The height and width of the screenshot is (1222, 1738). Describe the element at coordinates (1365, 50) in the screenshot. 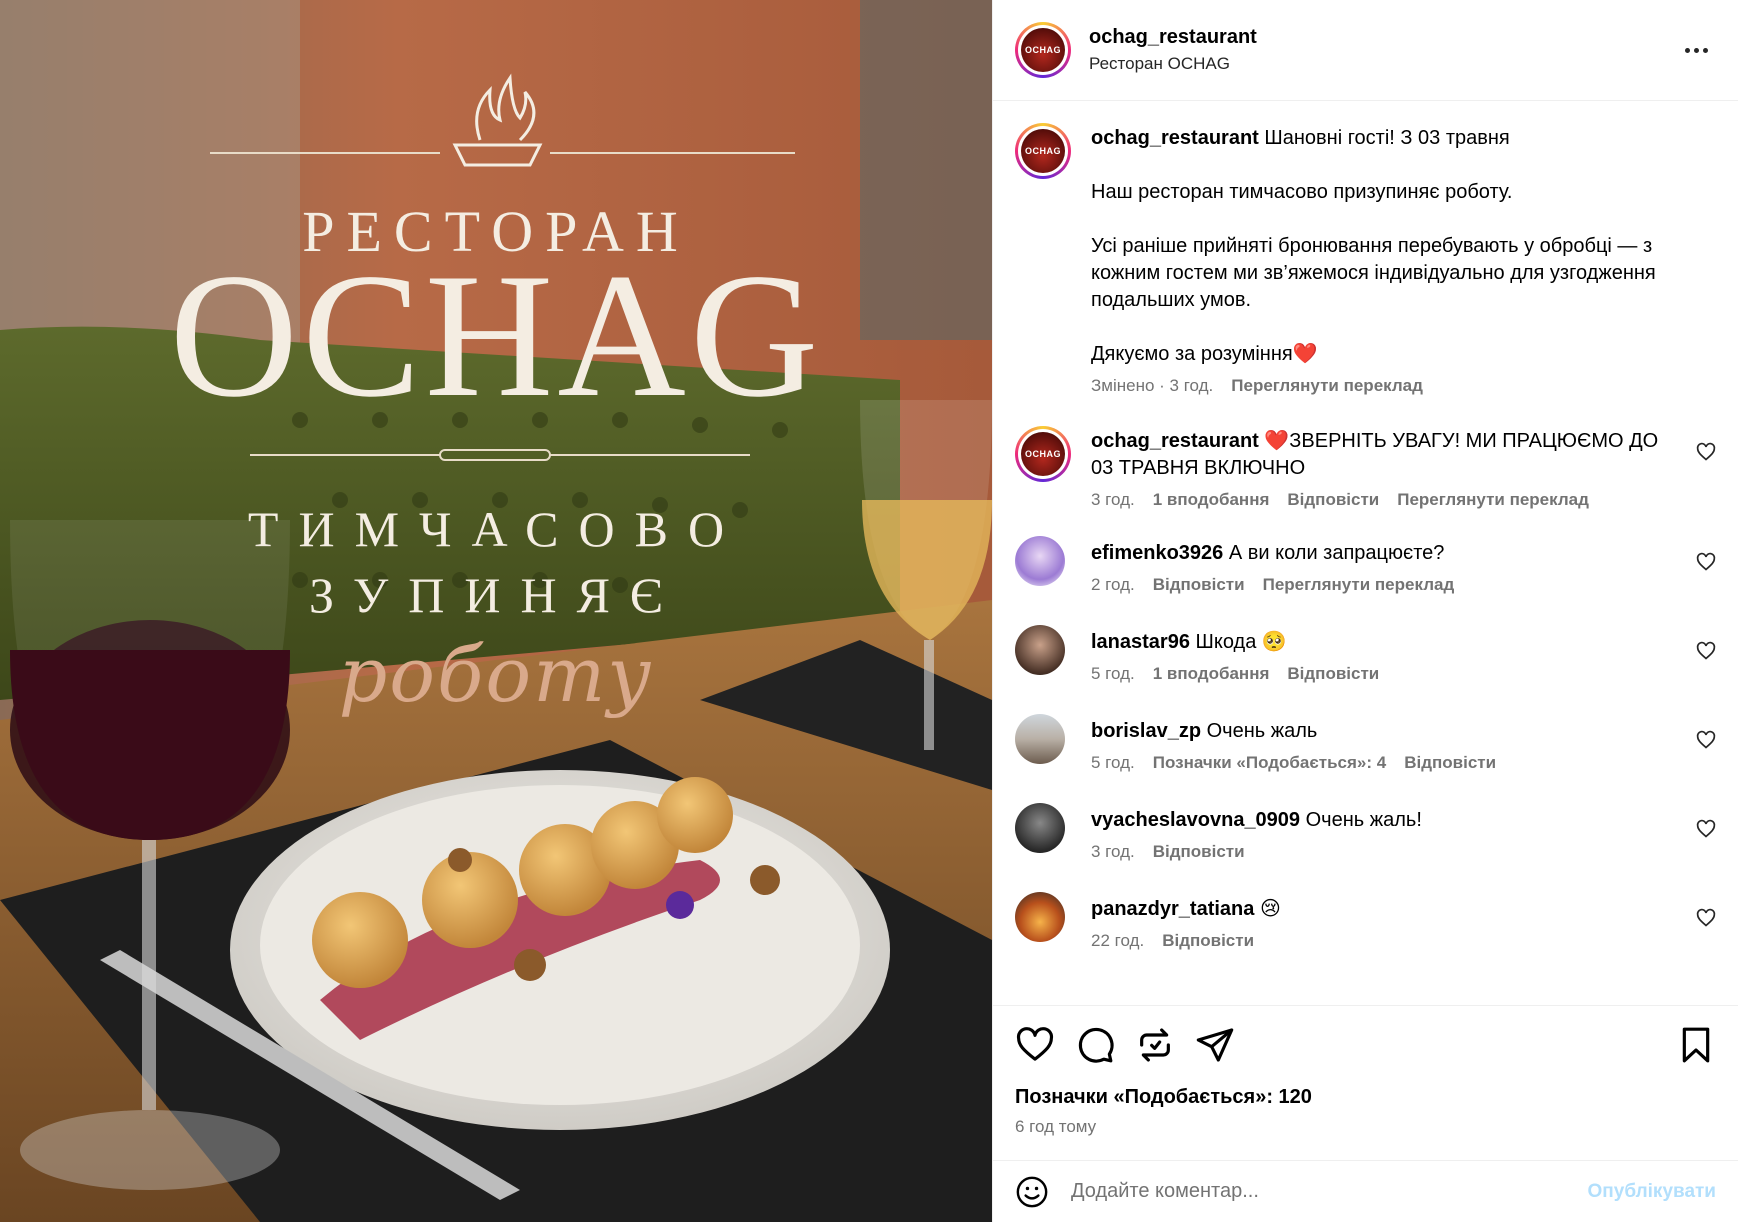

I see `post-header: OCHAG ochag_restaurant Ресторан OCHAG` at that location.